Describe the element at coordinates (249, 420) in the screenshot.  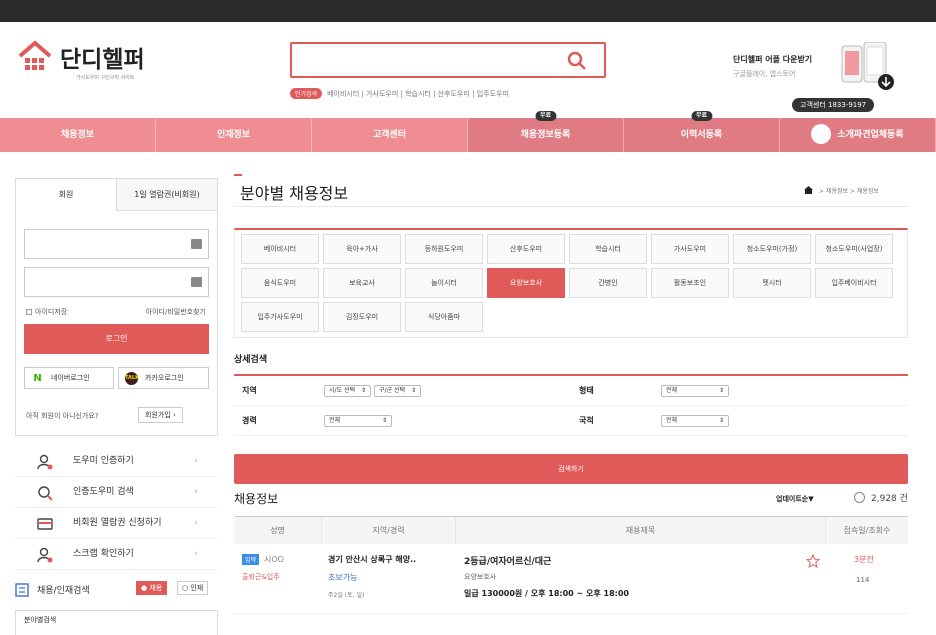
I see `career-label: 경력` at that location.